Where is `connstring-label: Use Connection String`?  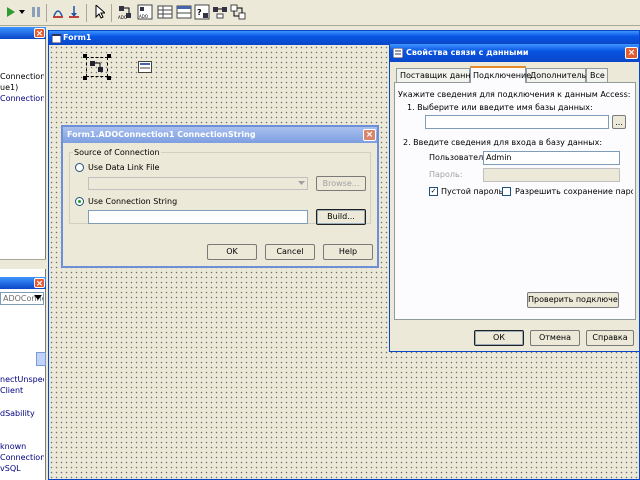
connstring-label: Use Connection String is located at coordinates (132, 201).